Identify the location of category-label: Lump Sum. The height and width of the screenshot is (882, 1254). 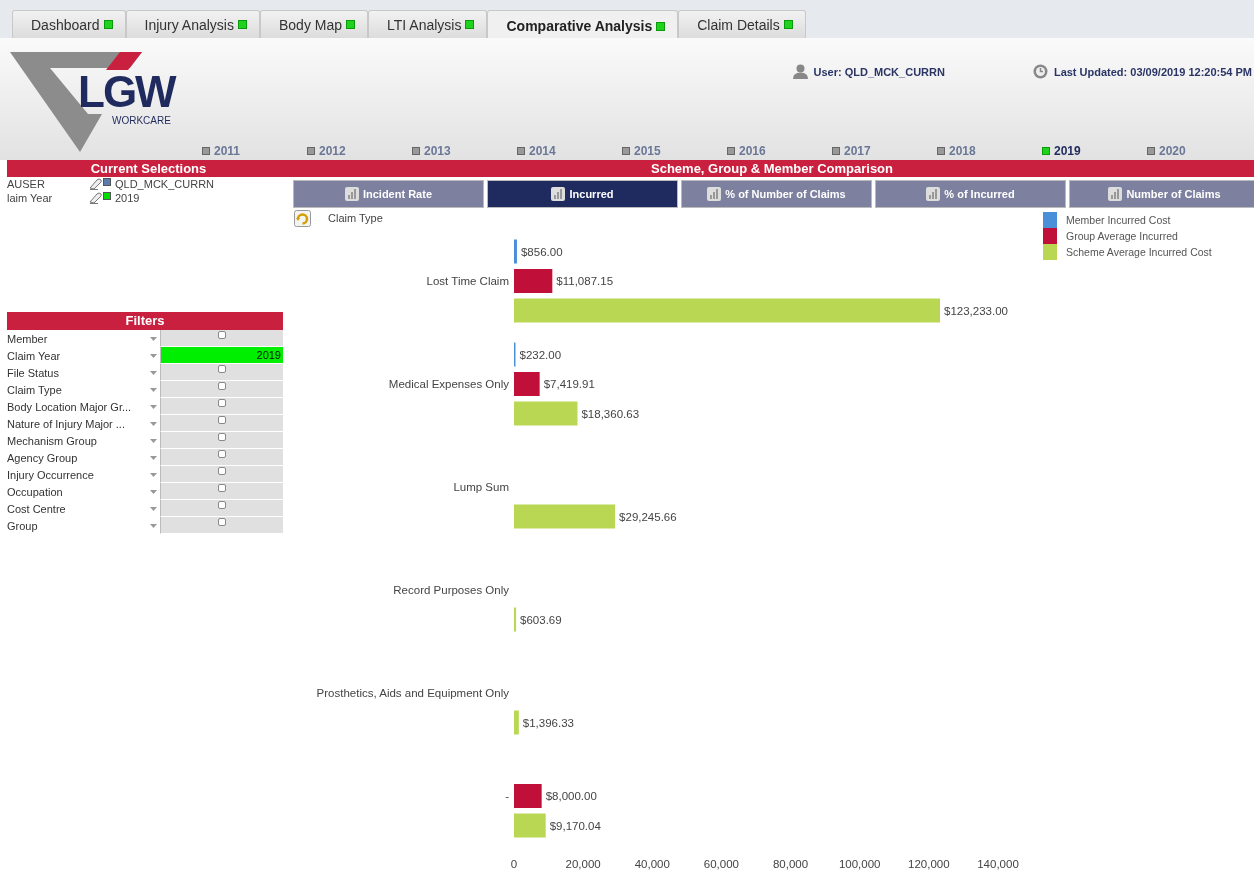
(481, 487).